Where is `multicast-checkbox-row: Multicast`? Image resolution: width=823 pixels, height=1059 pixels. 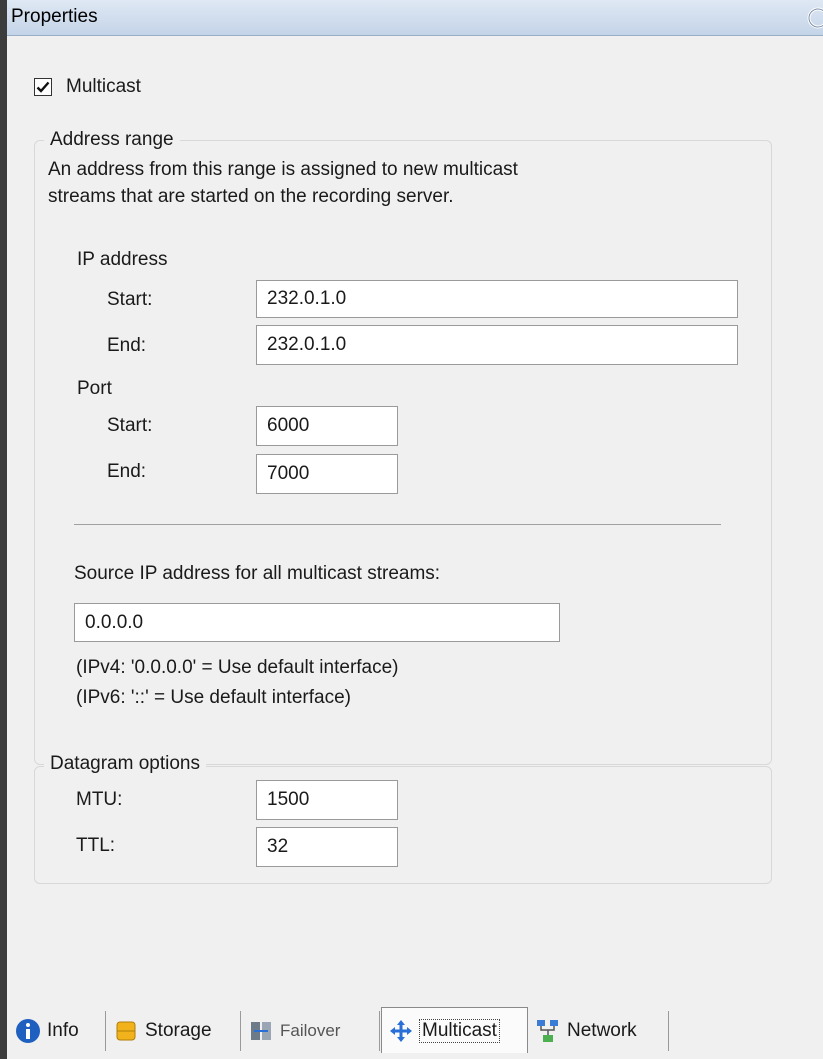 multicast-checkbox-row: Multicast is located at coordinates (87, 87).